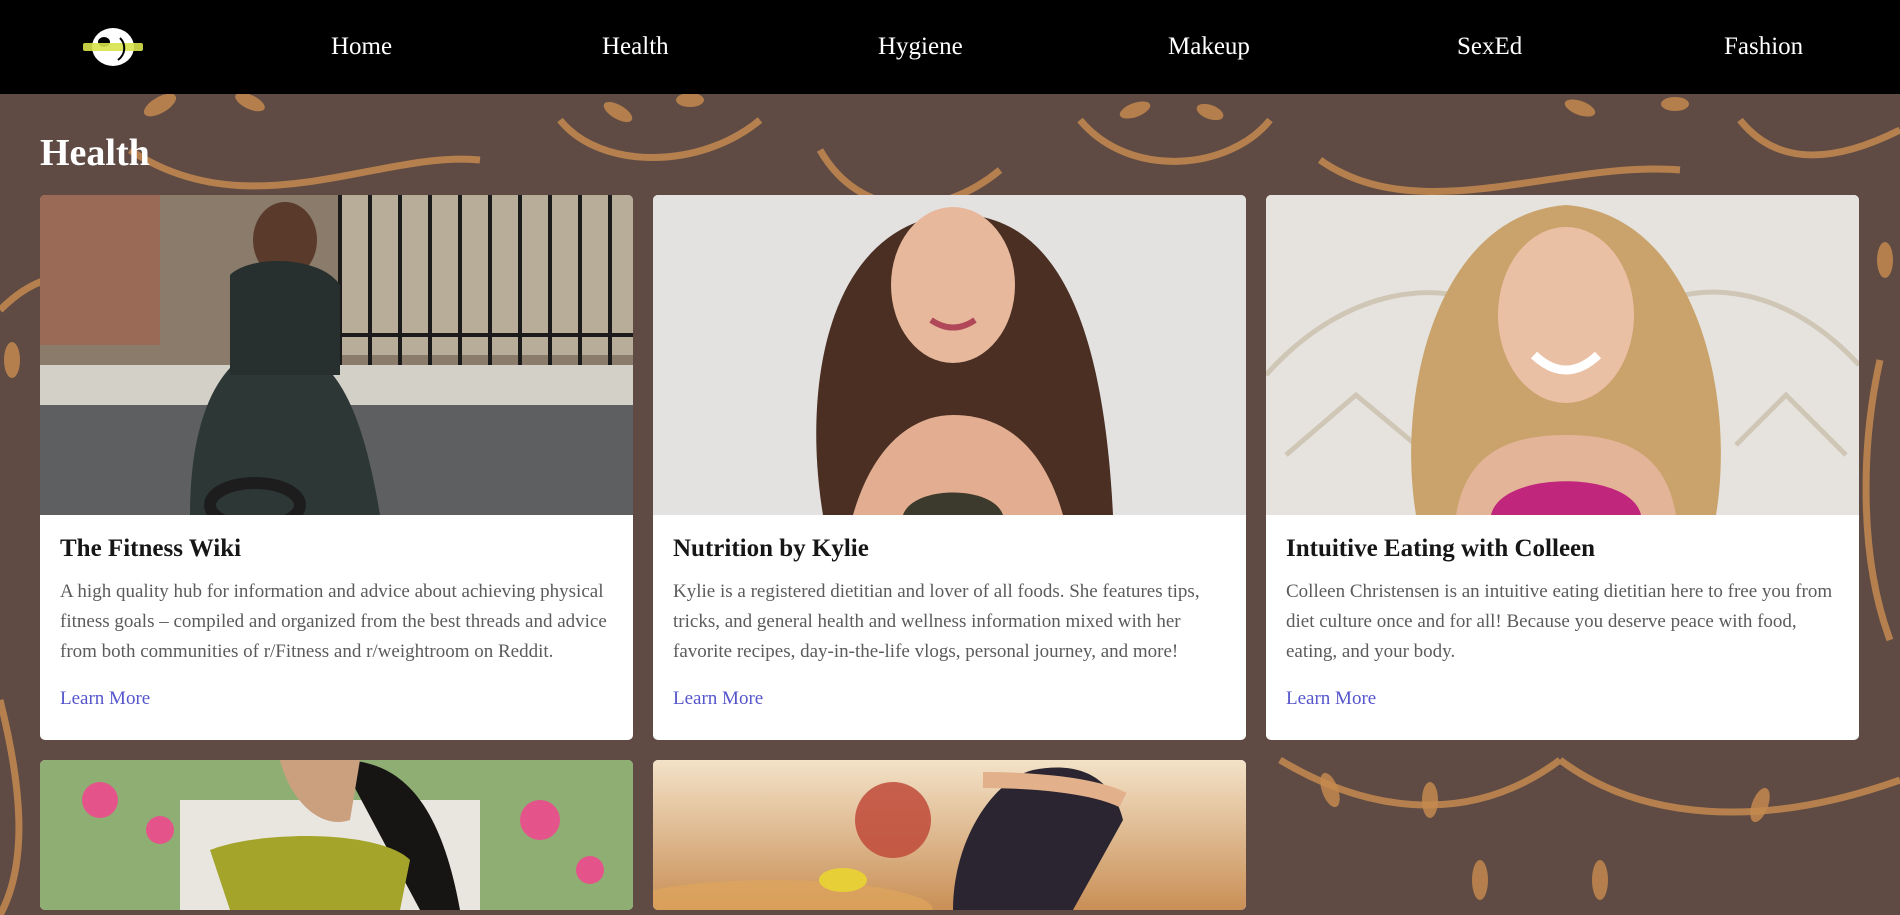  I want to click on card-title: Nutrition by Kylie, so click(771, 548).